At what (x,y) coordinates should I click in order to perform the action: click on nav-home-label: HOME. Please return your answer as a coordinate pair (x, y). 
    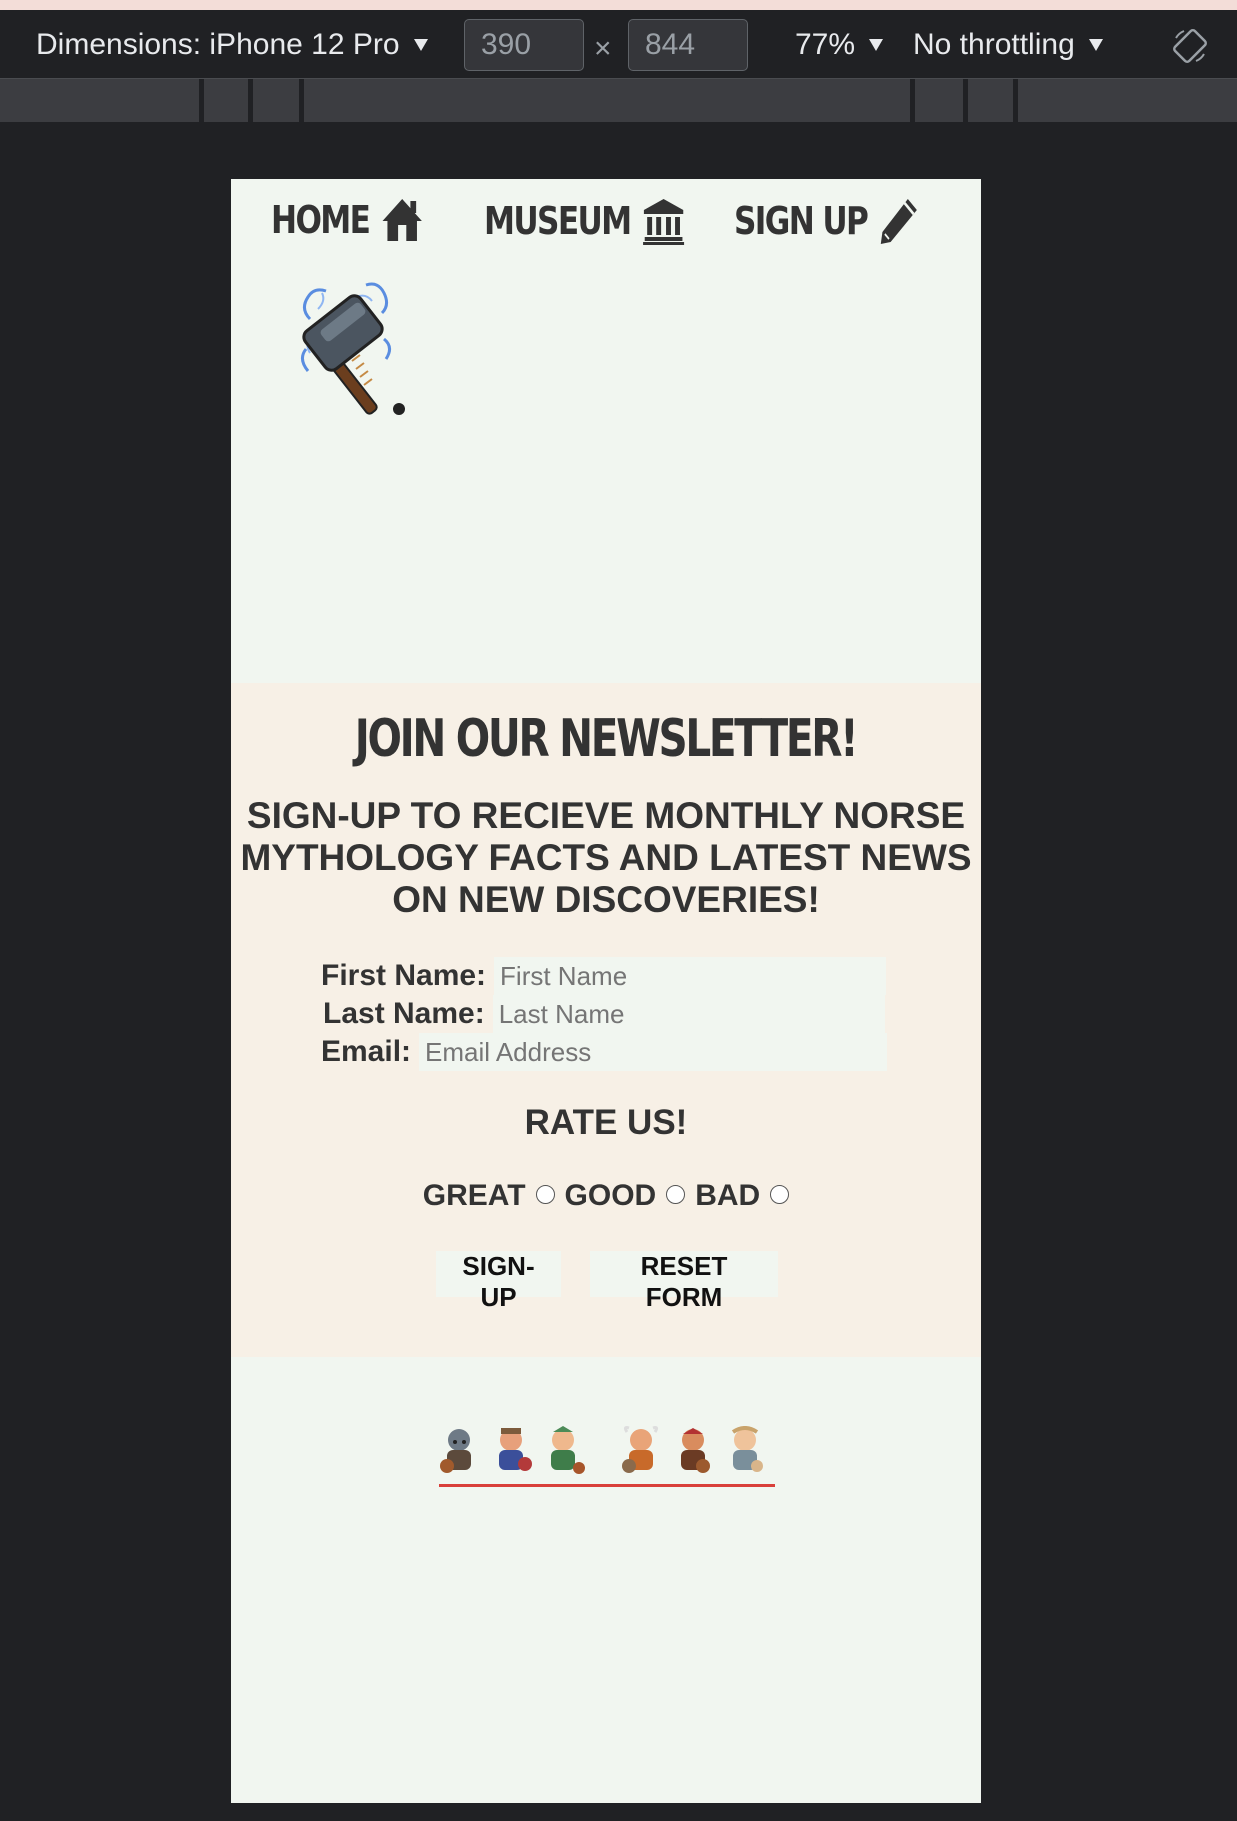
    Looking at the image, I should click on (321, 220).